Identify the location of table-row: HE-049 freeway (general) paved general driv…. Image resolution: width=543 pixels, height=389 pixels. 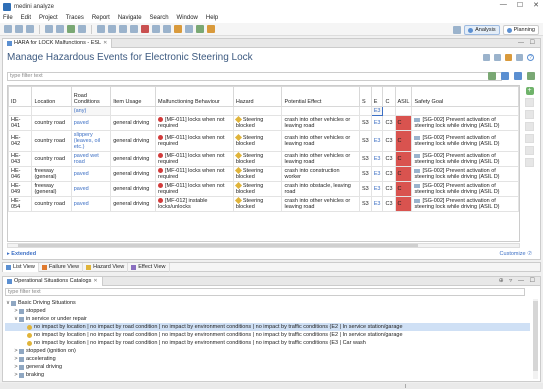
(263, 189).